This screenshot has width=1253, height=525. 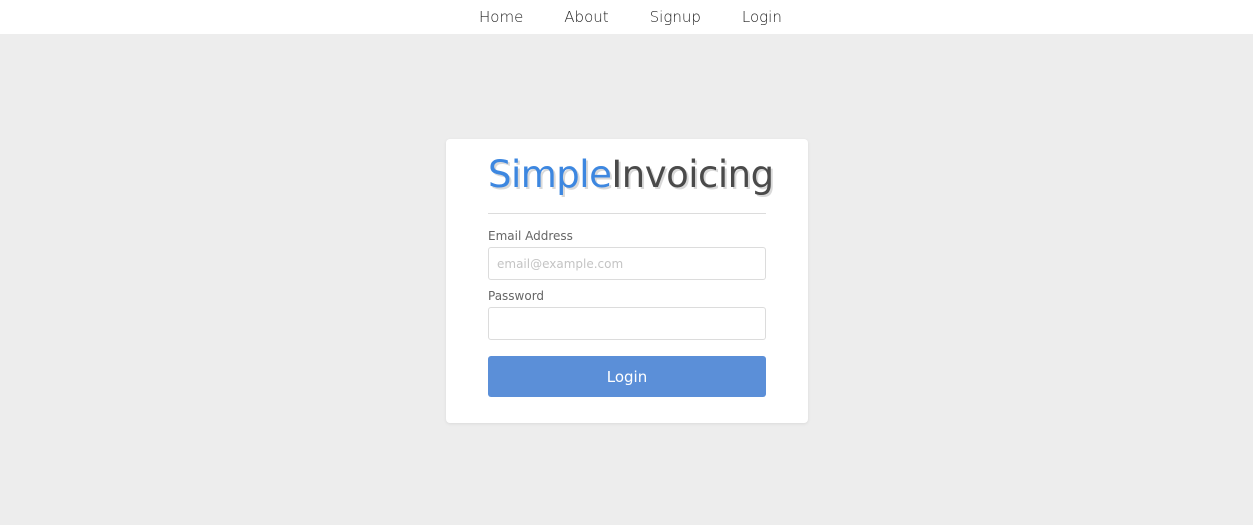 I want to click on brand-logo: SimpleInvoicing, so click(x=631, y=174).